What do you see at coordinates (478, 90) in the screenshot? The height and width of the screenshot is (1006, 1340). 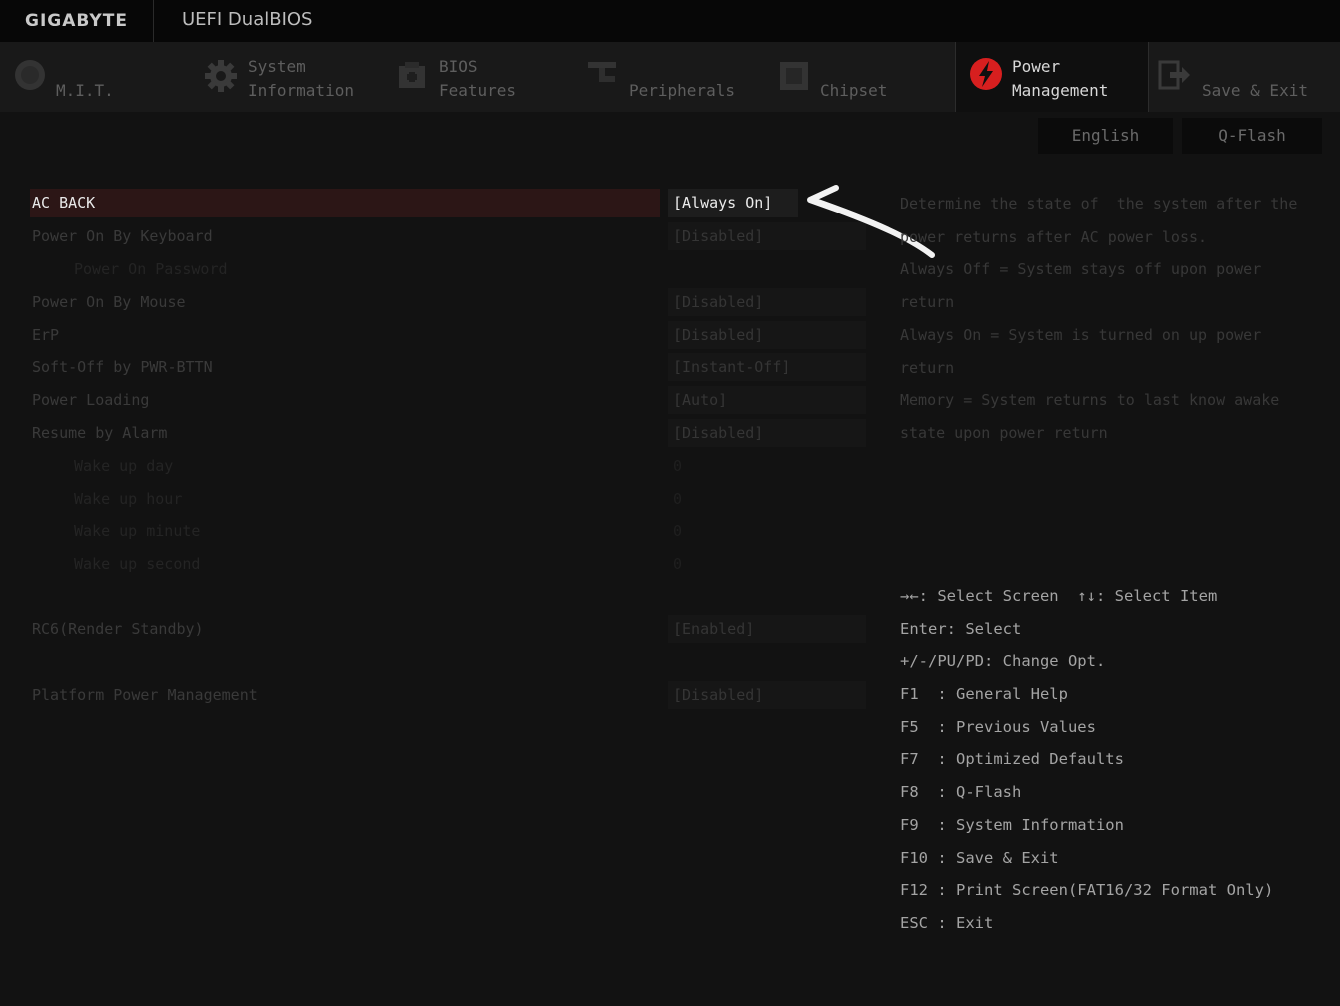 I see `tab-label-line2: Features` at bounding box center [478, 90].